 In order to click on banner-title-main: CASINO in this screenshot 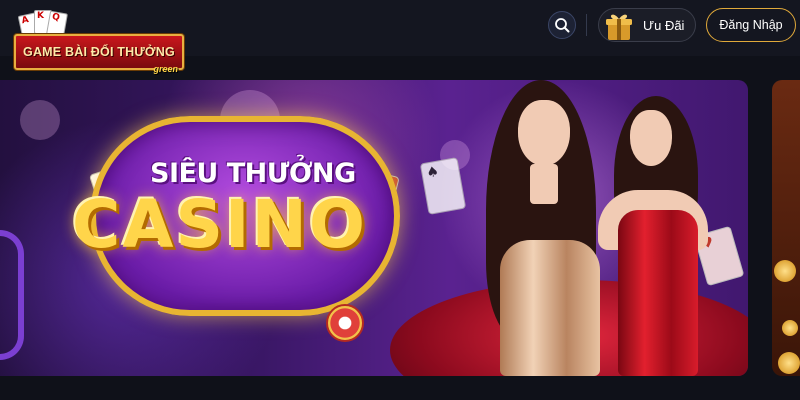, I will do `click(219, 224)`.